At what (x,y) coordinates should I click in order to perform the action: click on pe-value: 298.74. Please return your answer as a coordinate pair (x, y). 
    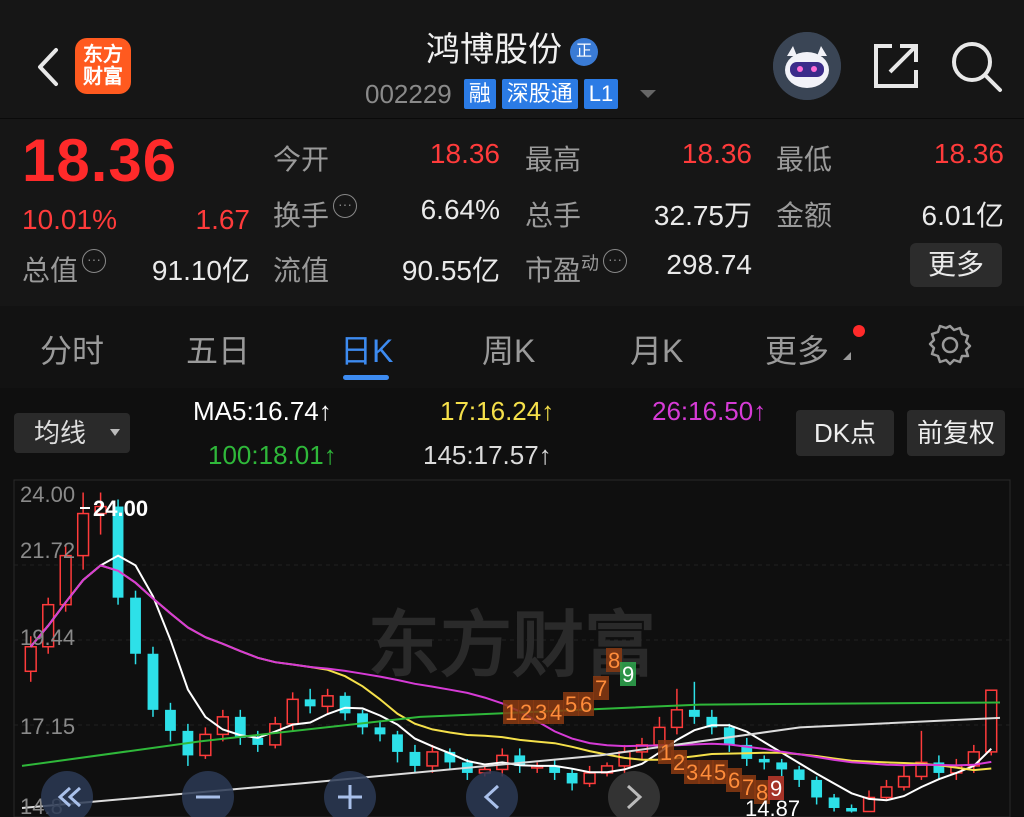
    Looking at the image, I should click on (709, 264).